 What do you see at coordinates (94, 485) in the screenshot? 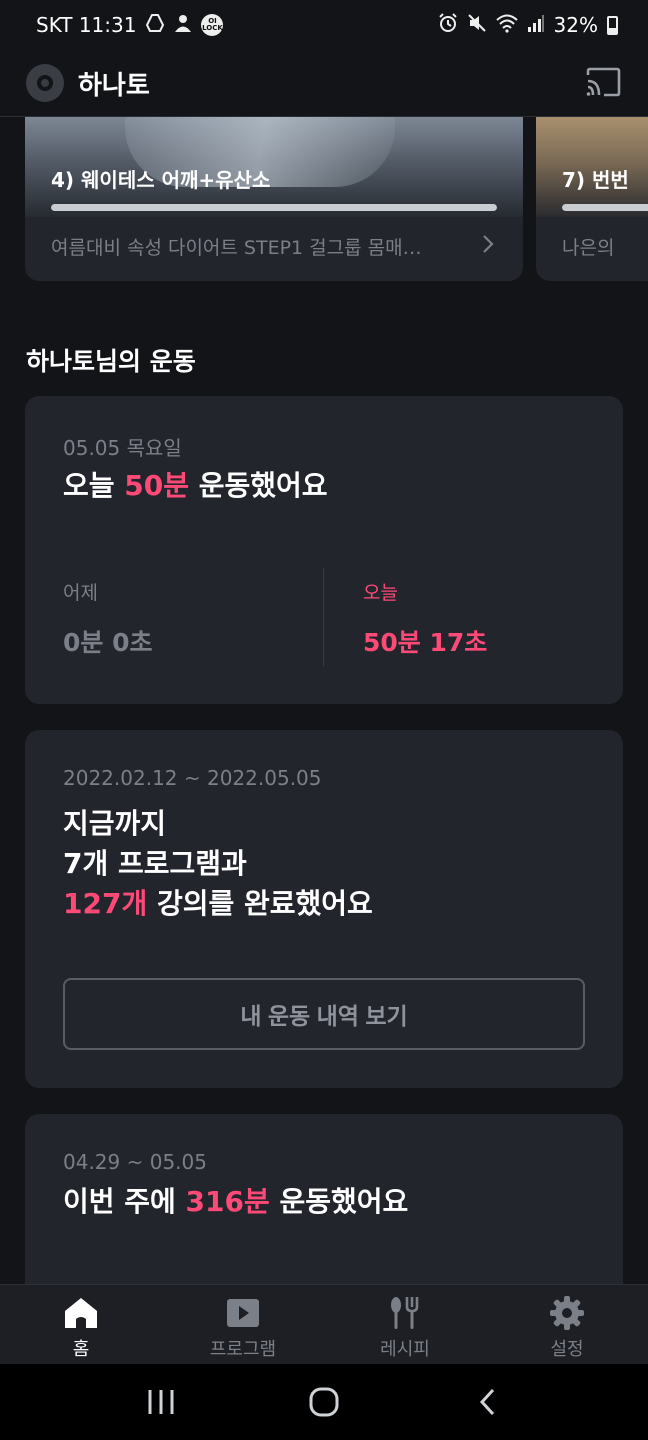
I see `headline-text: 오늘` at bounding box center [94, 485].